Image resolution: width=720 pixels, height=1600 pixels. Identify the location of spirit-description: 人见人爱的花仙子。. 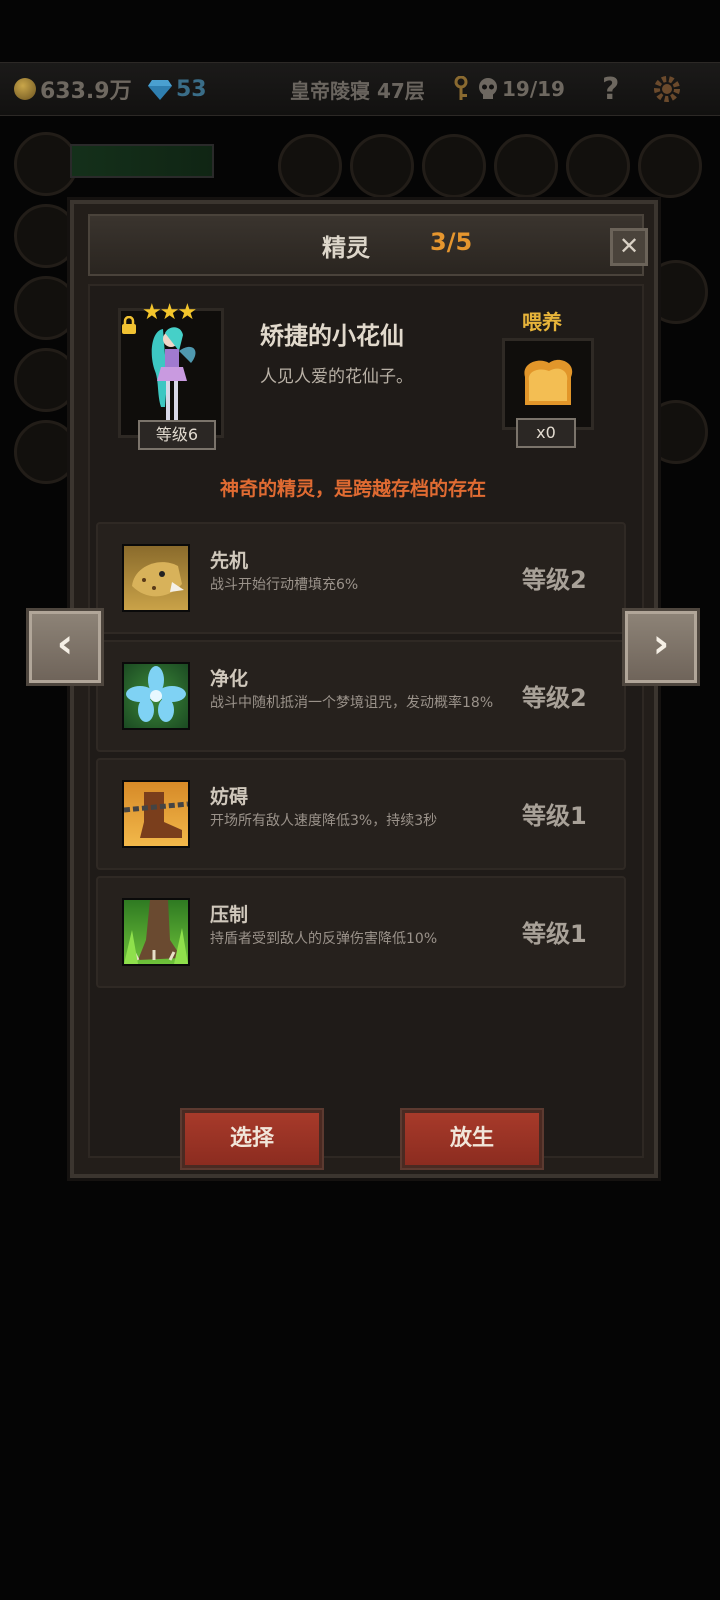
(336, 377).